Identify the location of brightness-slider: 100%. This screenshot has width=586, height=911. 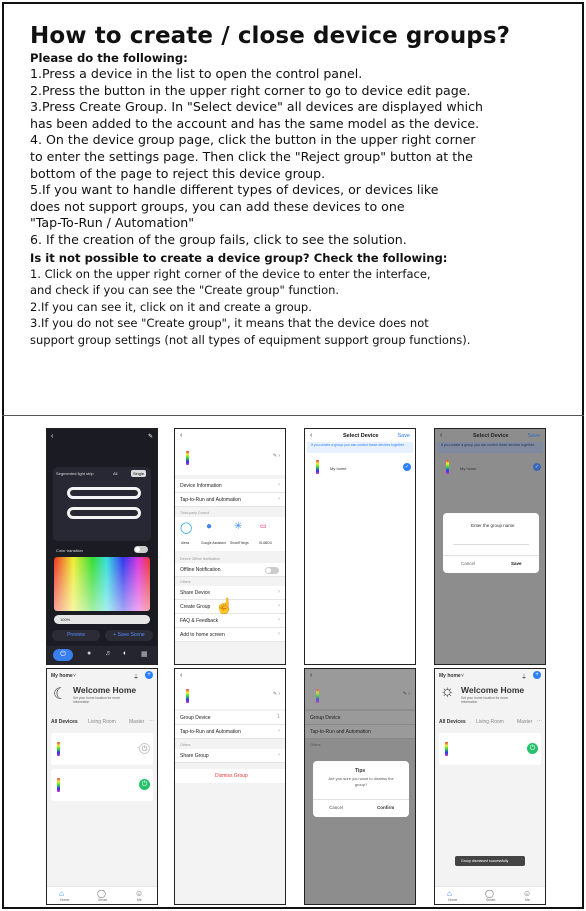
(102, 619).